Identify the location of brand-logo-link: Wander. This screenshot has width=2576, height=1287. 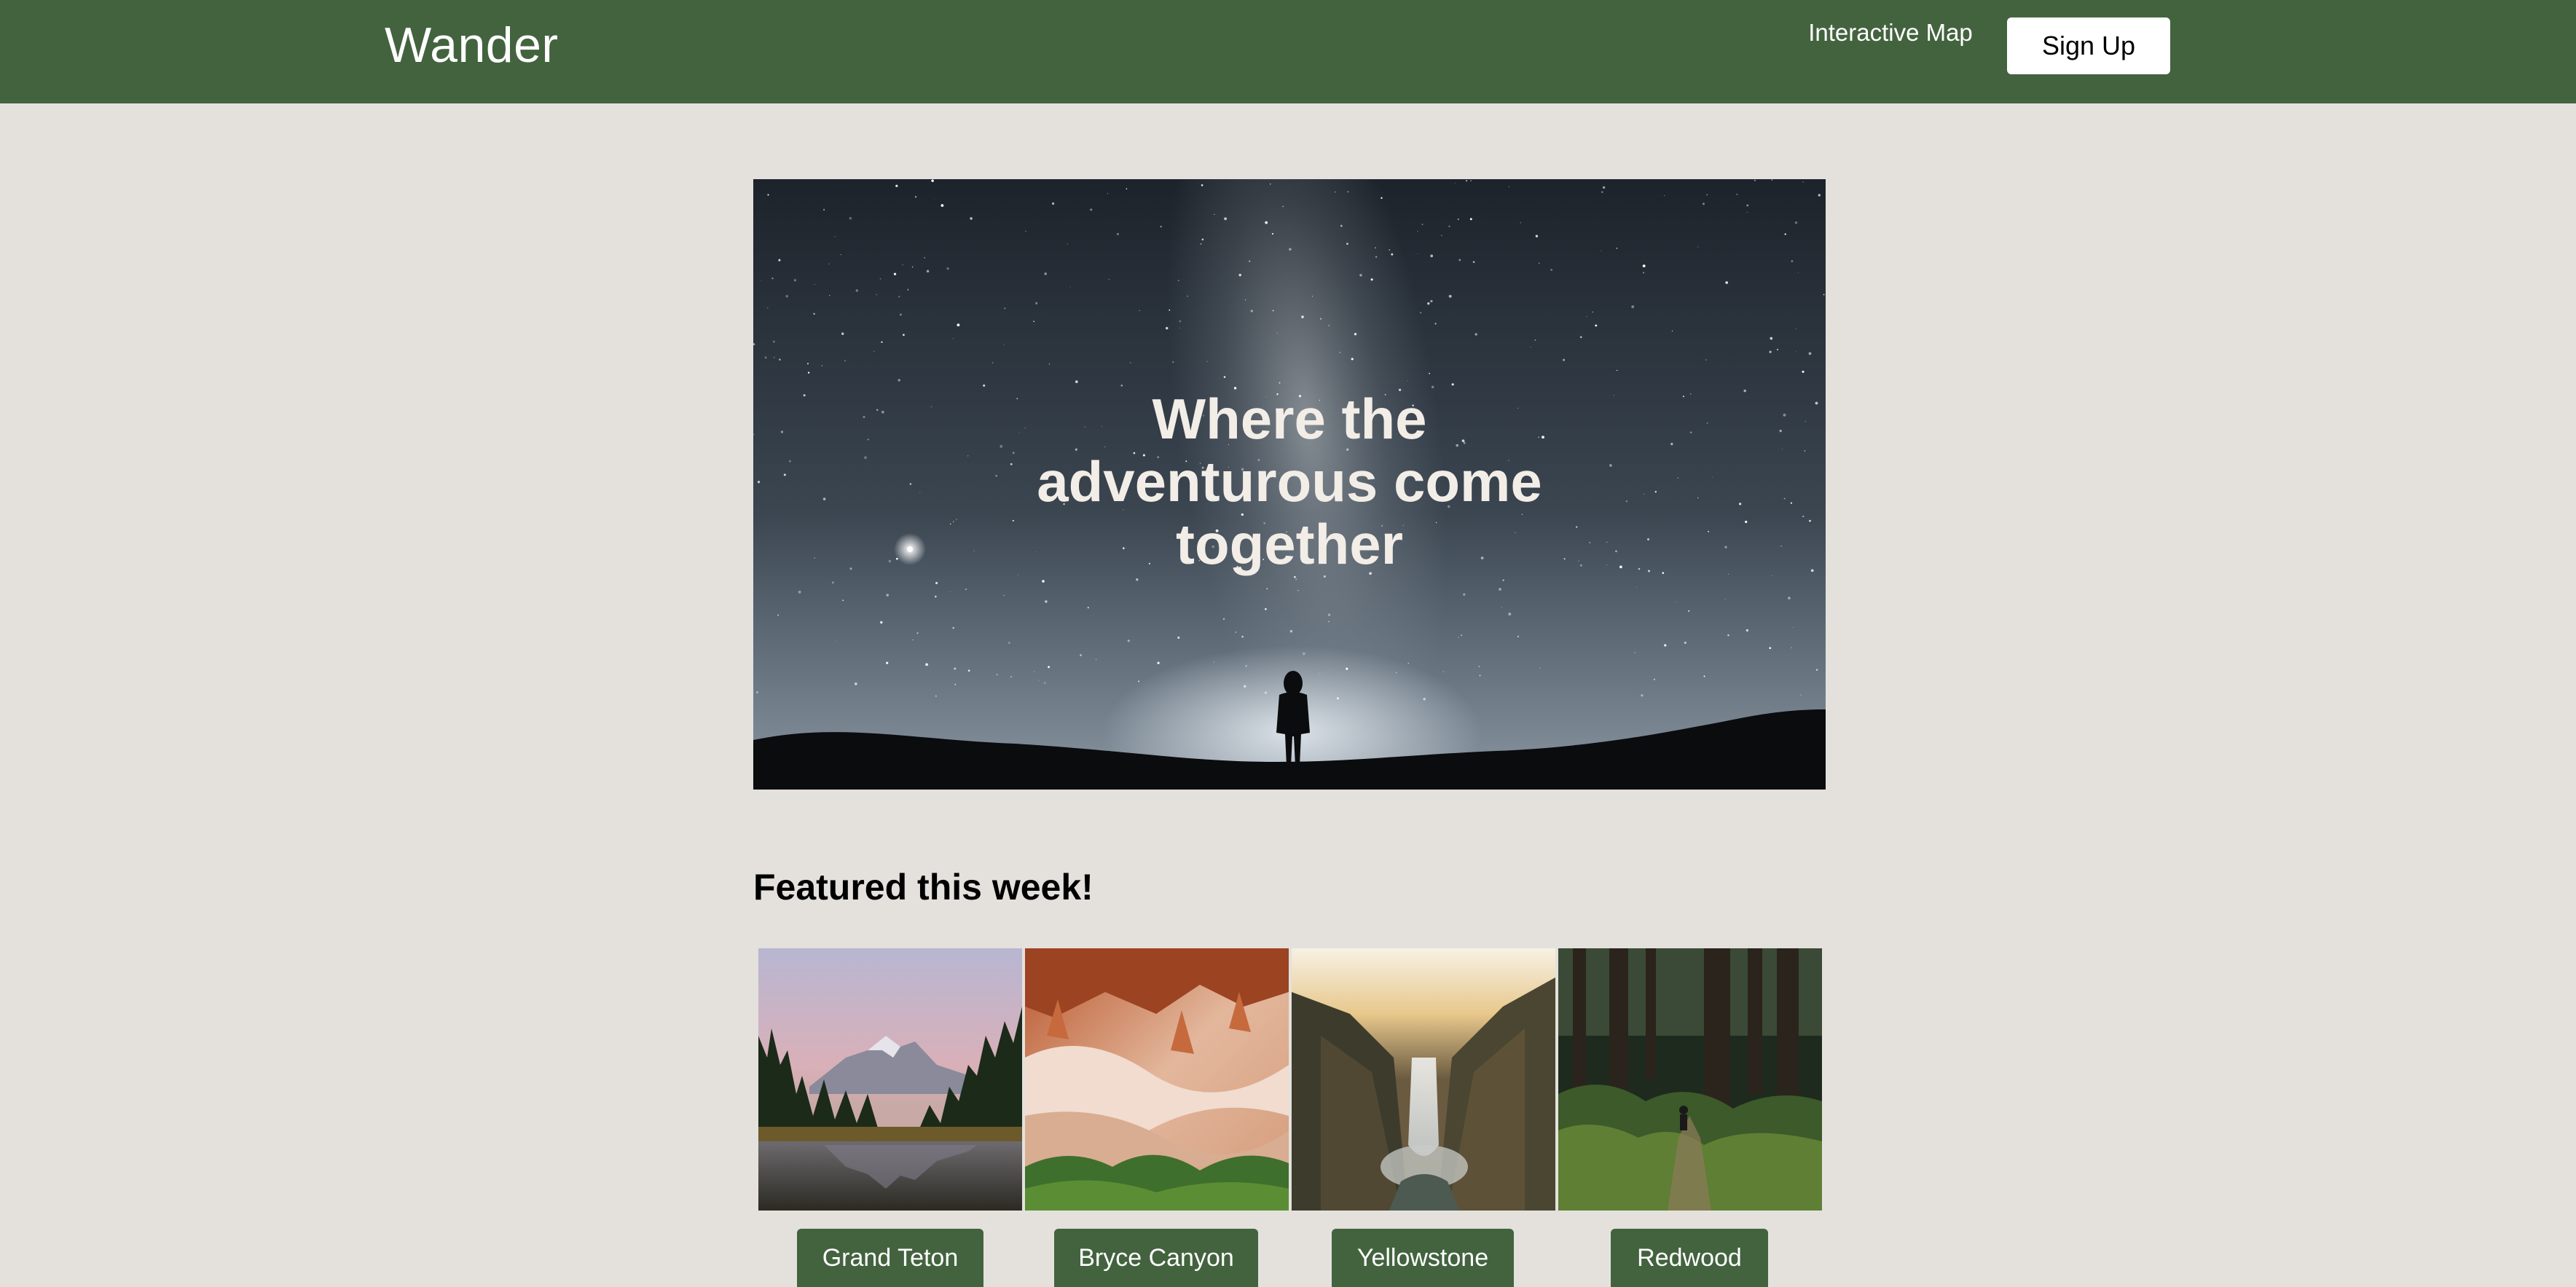
(472, 45).